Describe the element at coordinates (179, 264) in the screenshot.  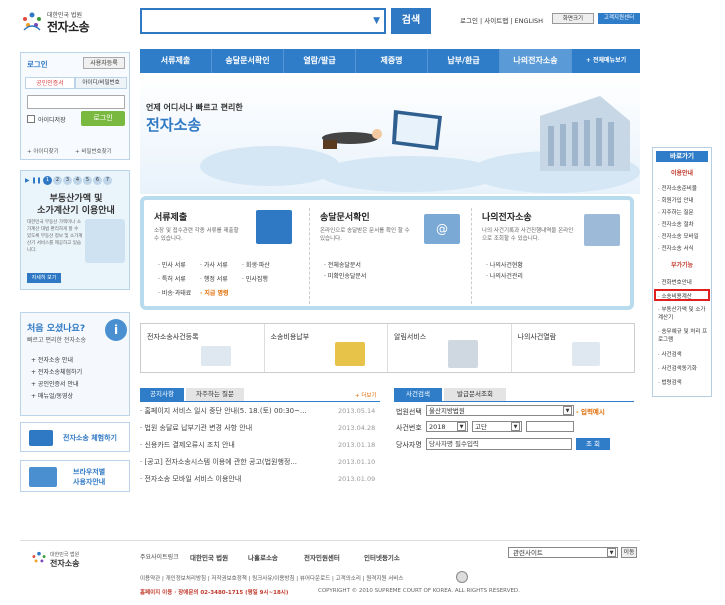
I see `menu-civil-document: · 민사 서류` at that location.